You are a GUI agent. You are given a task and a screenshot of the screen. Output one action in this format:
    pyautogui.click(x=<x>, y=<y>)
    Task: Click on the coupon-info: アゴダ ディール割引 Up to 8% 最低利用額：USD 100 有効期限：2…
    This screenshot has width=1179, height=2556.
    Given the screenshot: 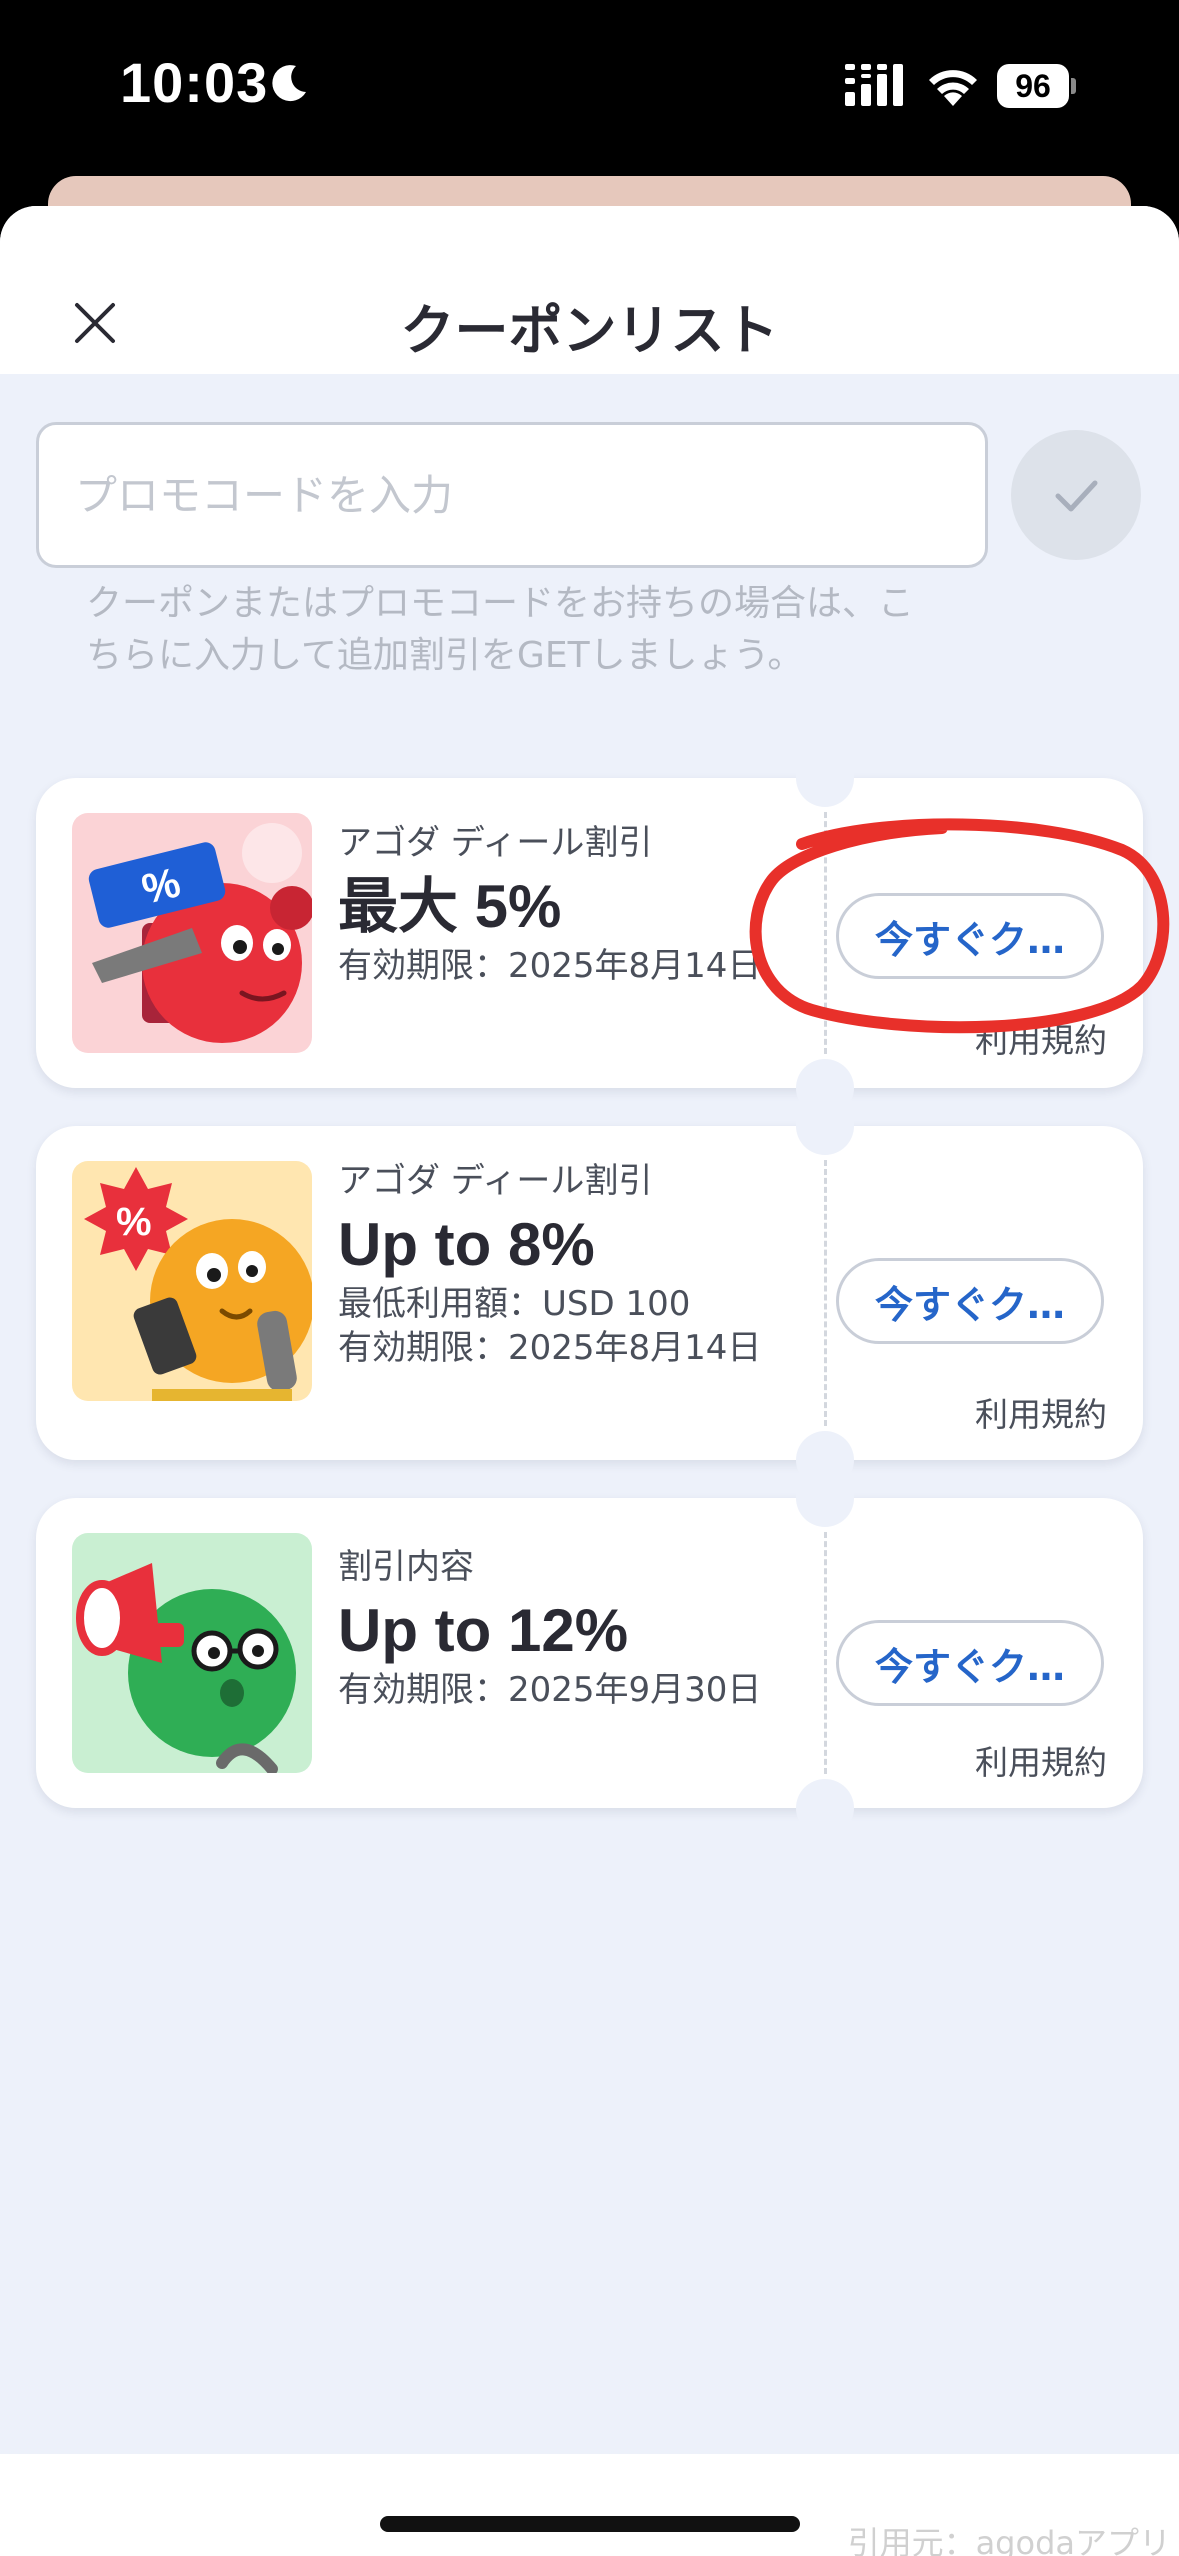 What is the action you would take?
    pyautogui.click(x=568, y=1264)
    